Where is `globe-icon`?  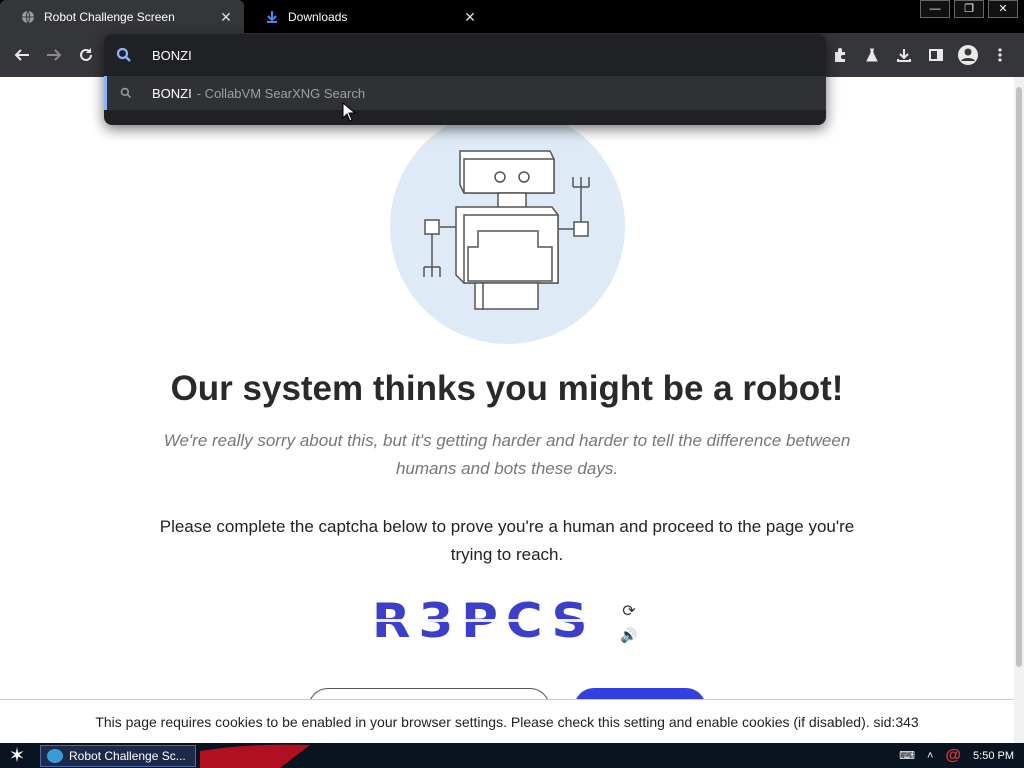 globe-icon is located at coordinates (28, 17).